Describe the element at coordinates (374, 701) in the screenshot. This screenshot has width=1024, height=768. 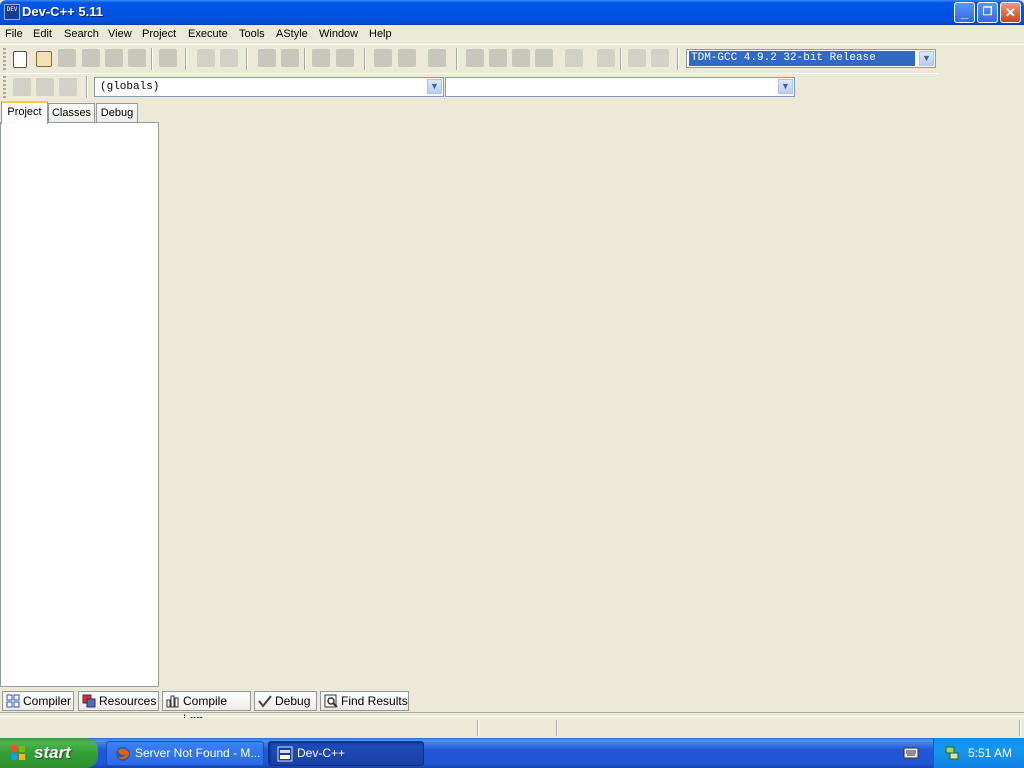
I see `tab-label: Find Results` at that location.